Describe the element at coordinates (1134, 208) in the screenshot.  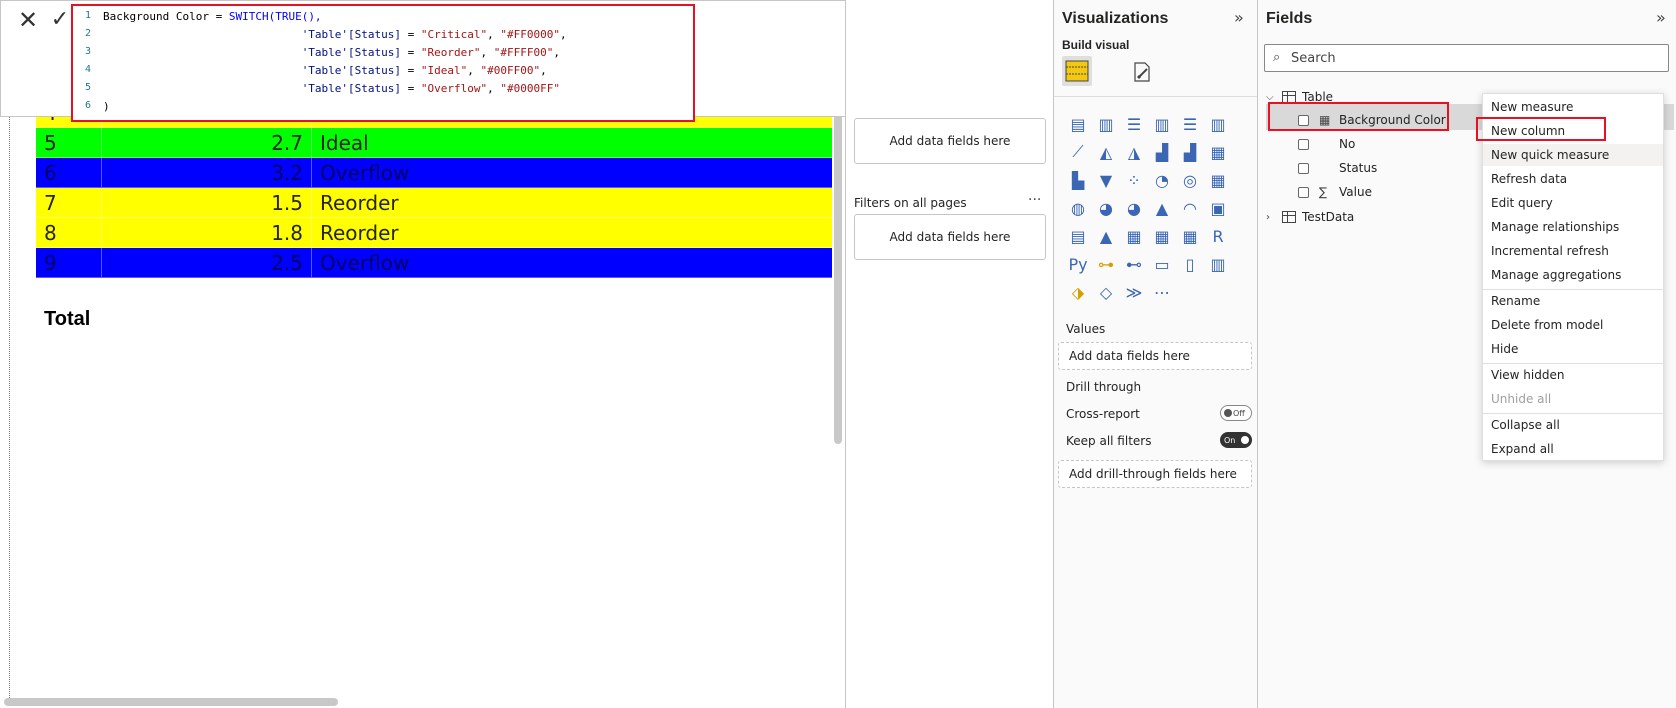
I see `shape-map-icon: ◕` at that location.